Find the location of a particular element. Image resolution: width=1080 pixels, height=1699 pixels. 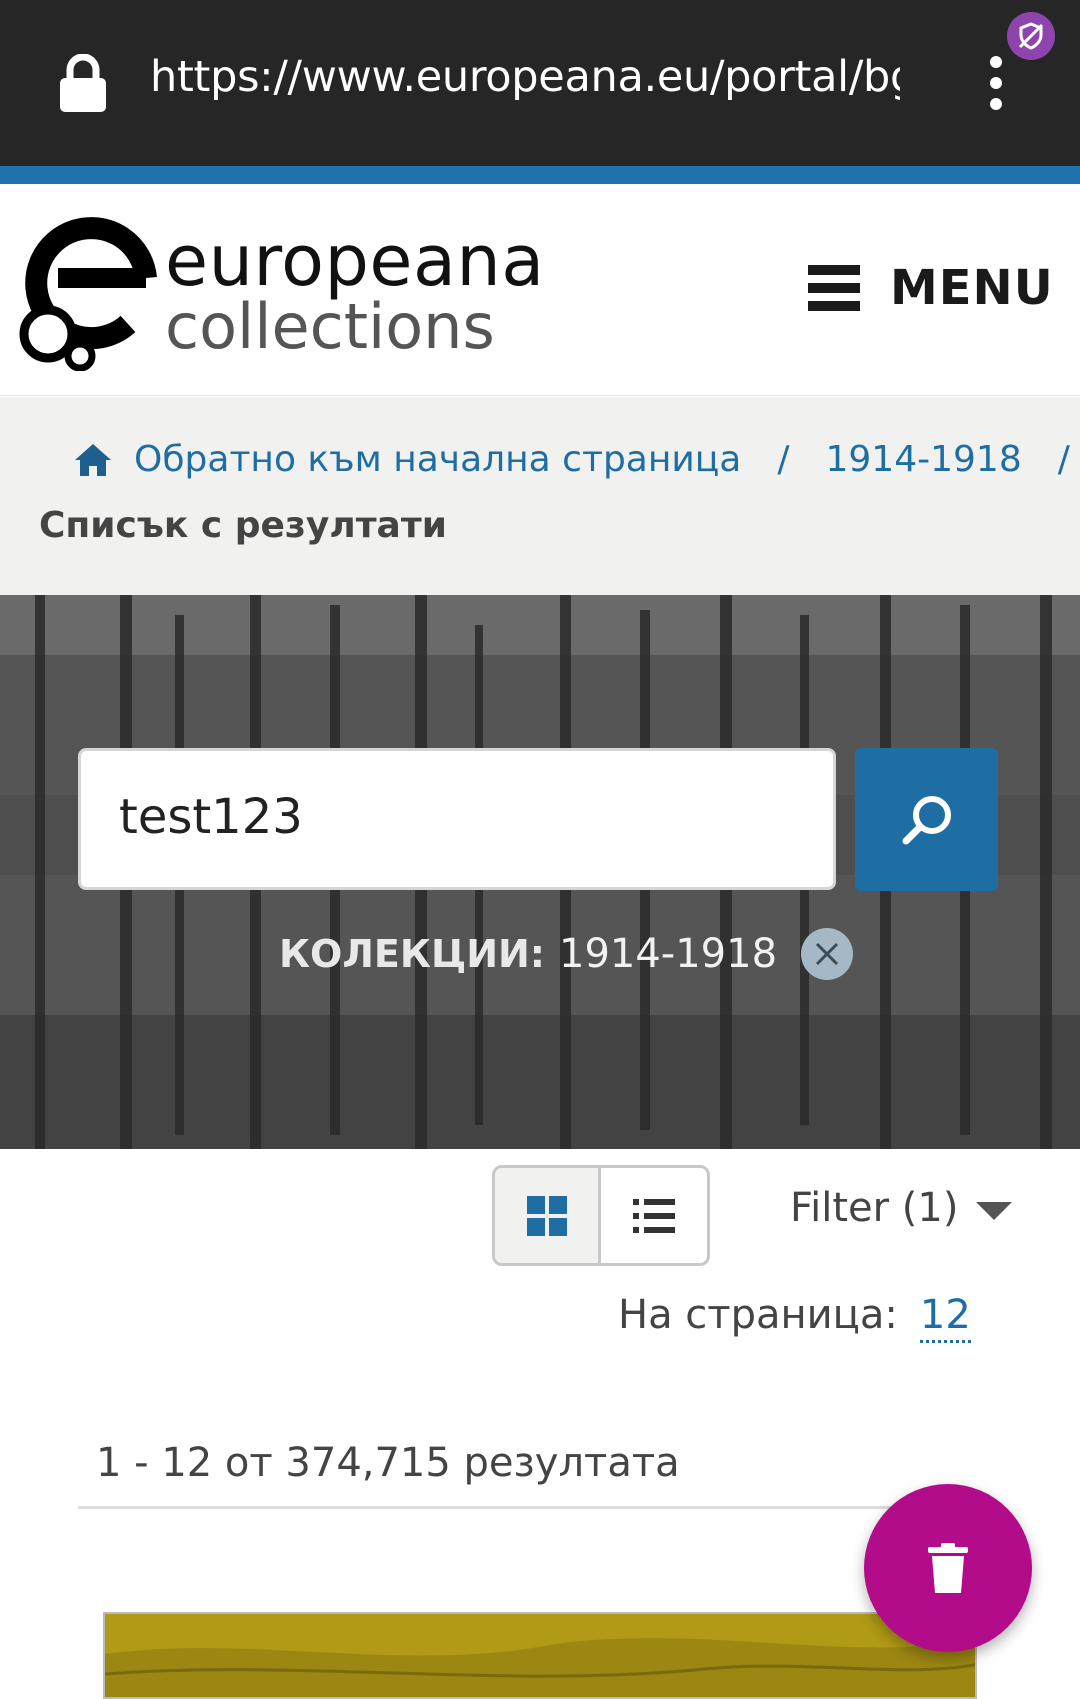

site-header: europeana collections MENU is located at coordinates (540, 290).